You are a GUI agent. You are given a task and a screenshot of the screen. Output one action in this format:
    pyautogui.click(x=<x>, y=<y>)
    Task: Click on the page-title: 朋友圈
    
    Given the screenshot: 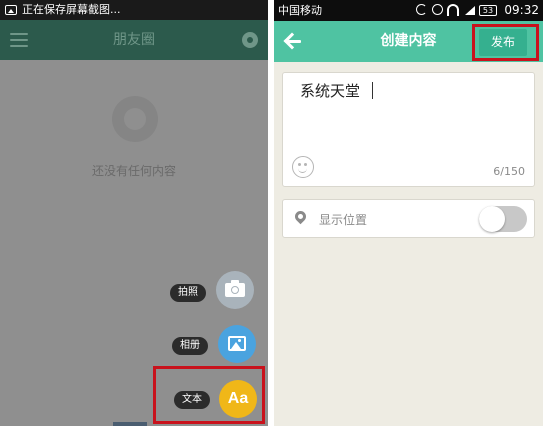 What is the action you would take?
    pyautogui.click(x=134, y=40)
    